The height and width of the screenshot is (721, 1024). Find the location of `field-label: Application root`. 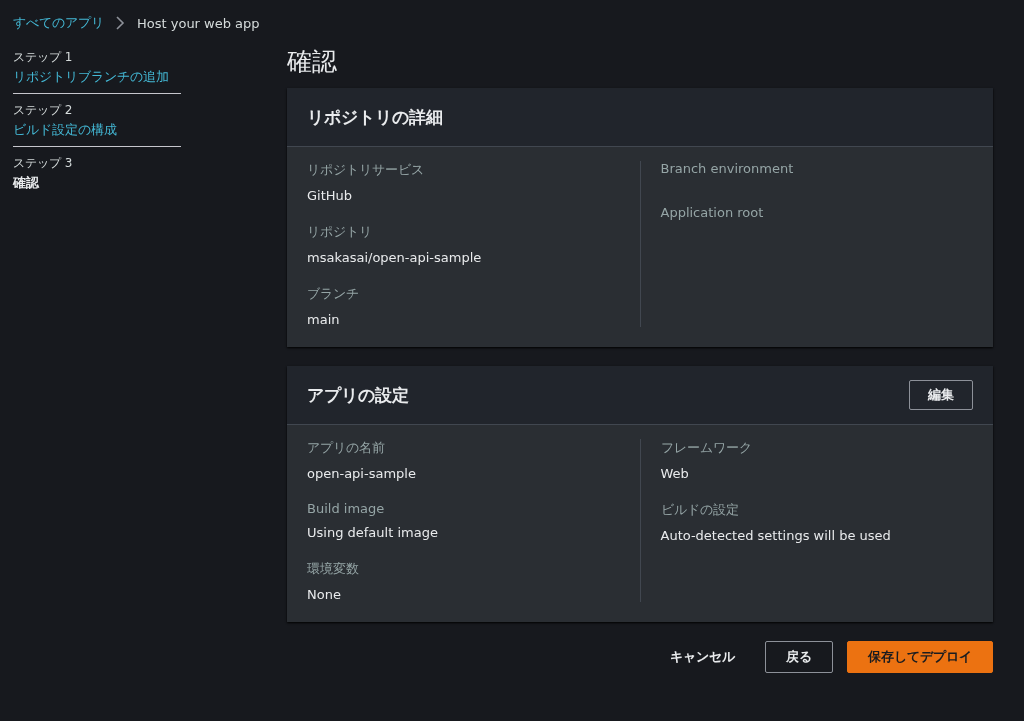

field-label: Application root is located at coordinates (712, 212).